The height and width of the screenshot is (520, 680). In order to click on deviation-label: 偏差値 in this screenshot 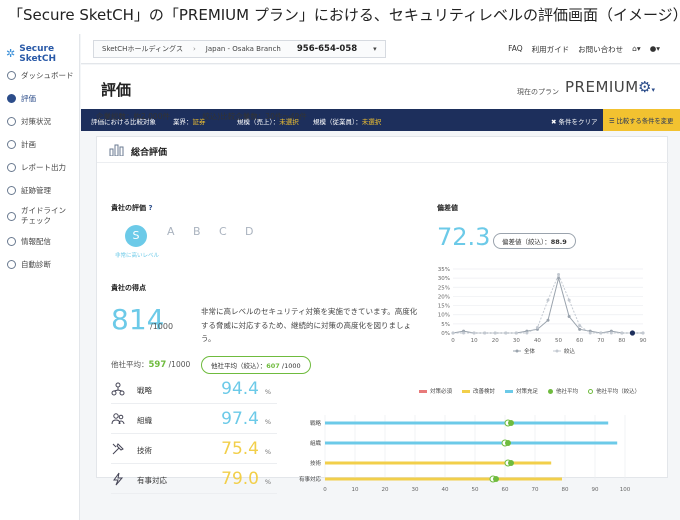, I will do `click(447, 208)`.